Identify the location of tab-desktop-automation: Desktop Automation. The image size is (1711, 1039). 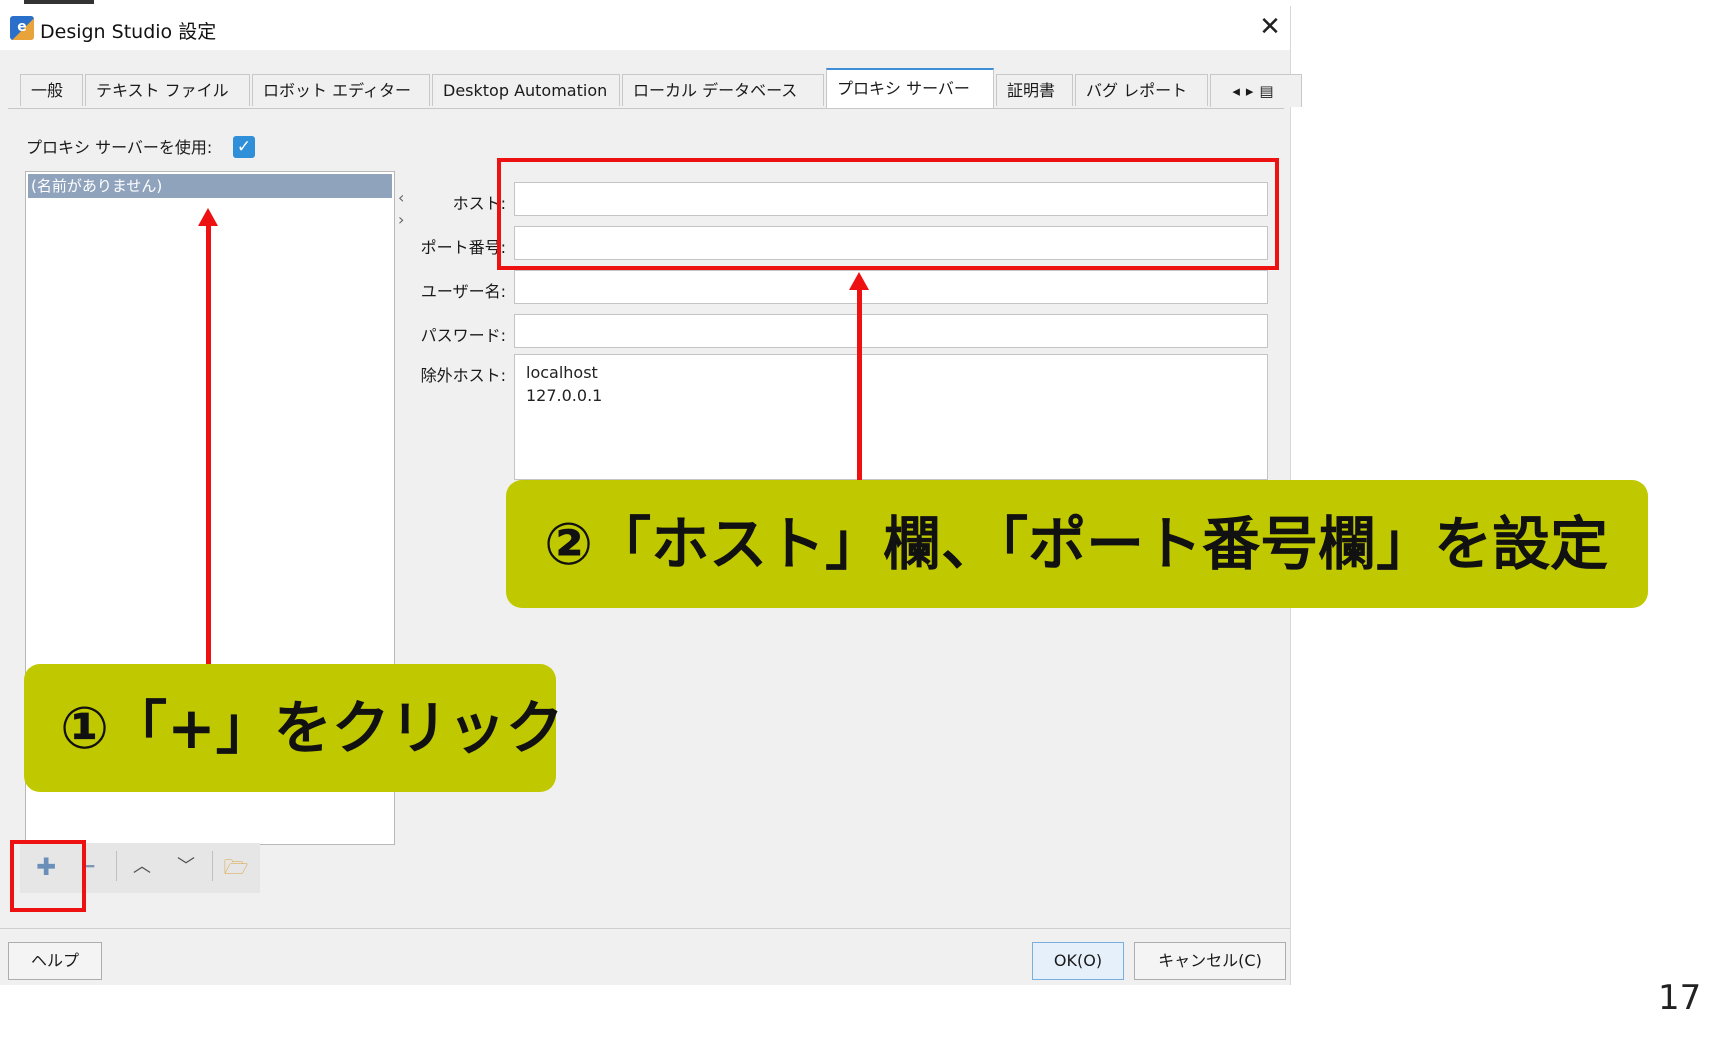
(526, 90).